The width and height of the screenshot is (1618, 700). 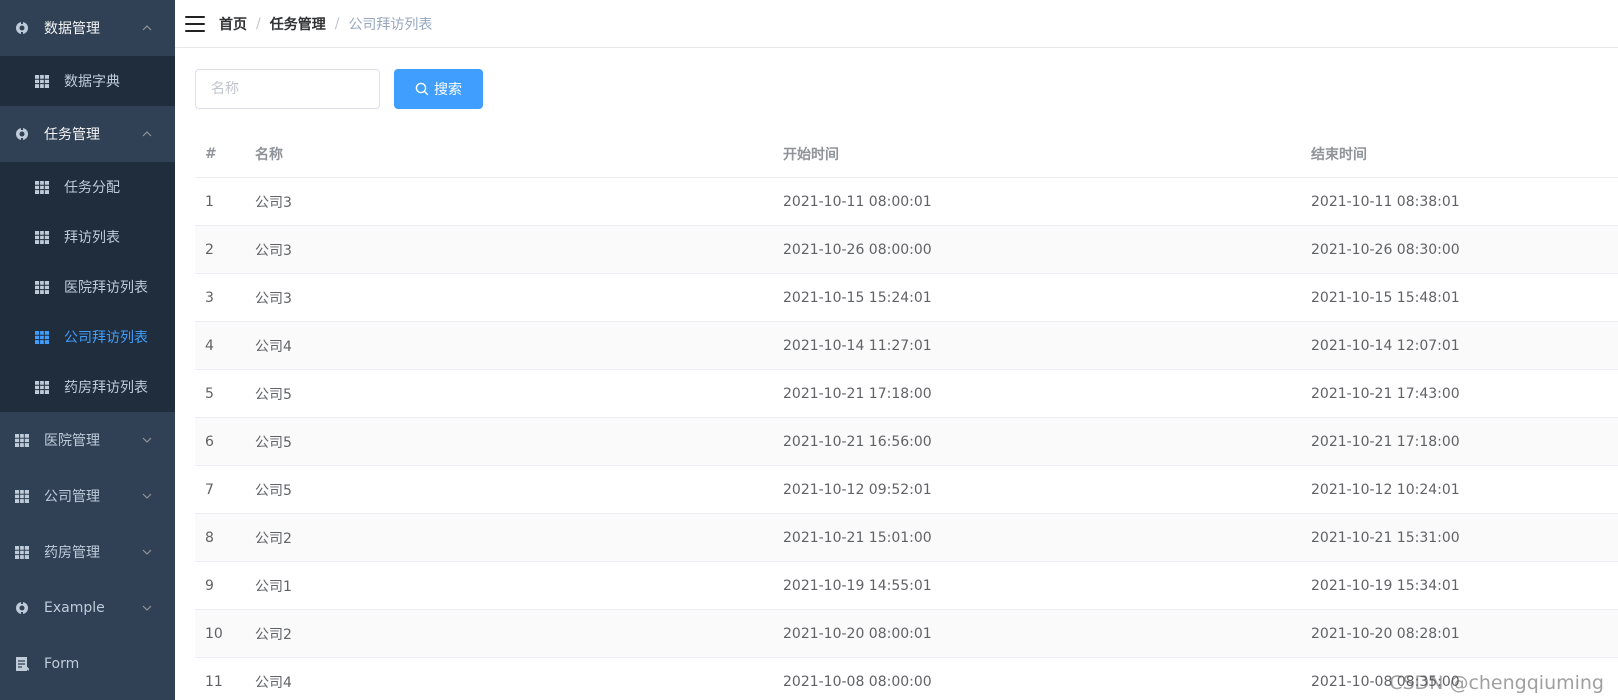 I want to click on cell-index: 11, so click(x=214, y=681).